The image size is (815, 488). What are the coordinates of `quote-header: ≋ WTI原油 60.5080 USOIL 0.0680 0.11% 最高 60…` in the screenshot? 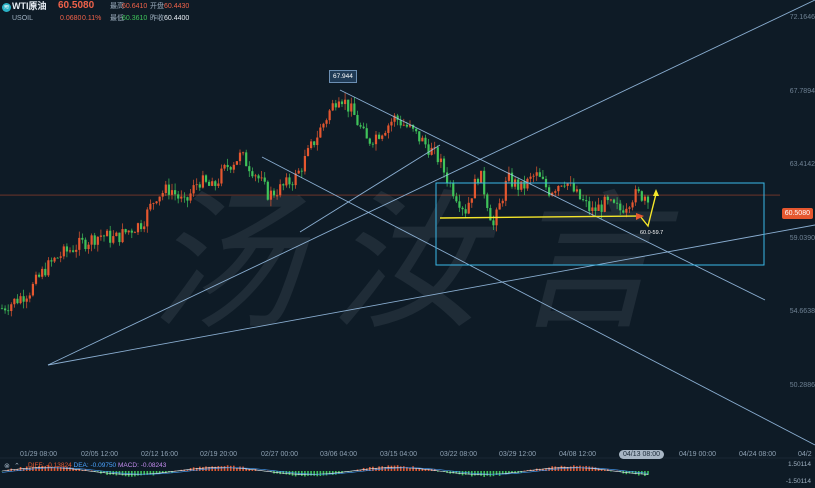 It's located at (150, 12).